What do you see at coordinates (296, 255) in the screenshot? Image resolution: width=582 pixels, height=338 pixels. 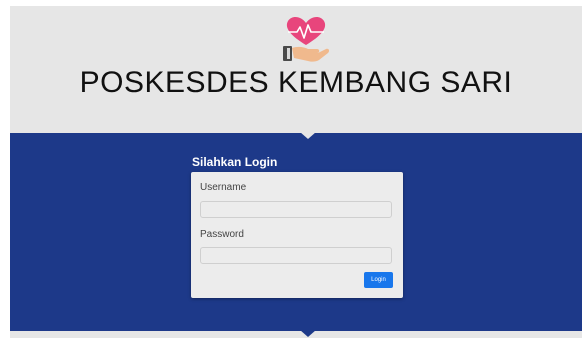 I see `password-input` at bounding box center [296, 255].